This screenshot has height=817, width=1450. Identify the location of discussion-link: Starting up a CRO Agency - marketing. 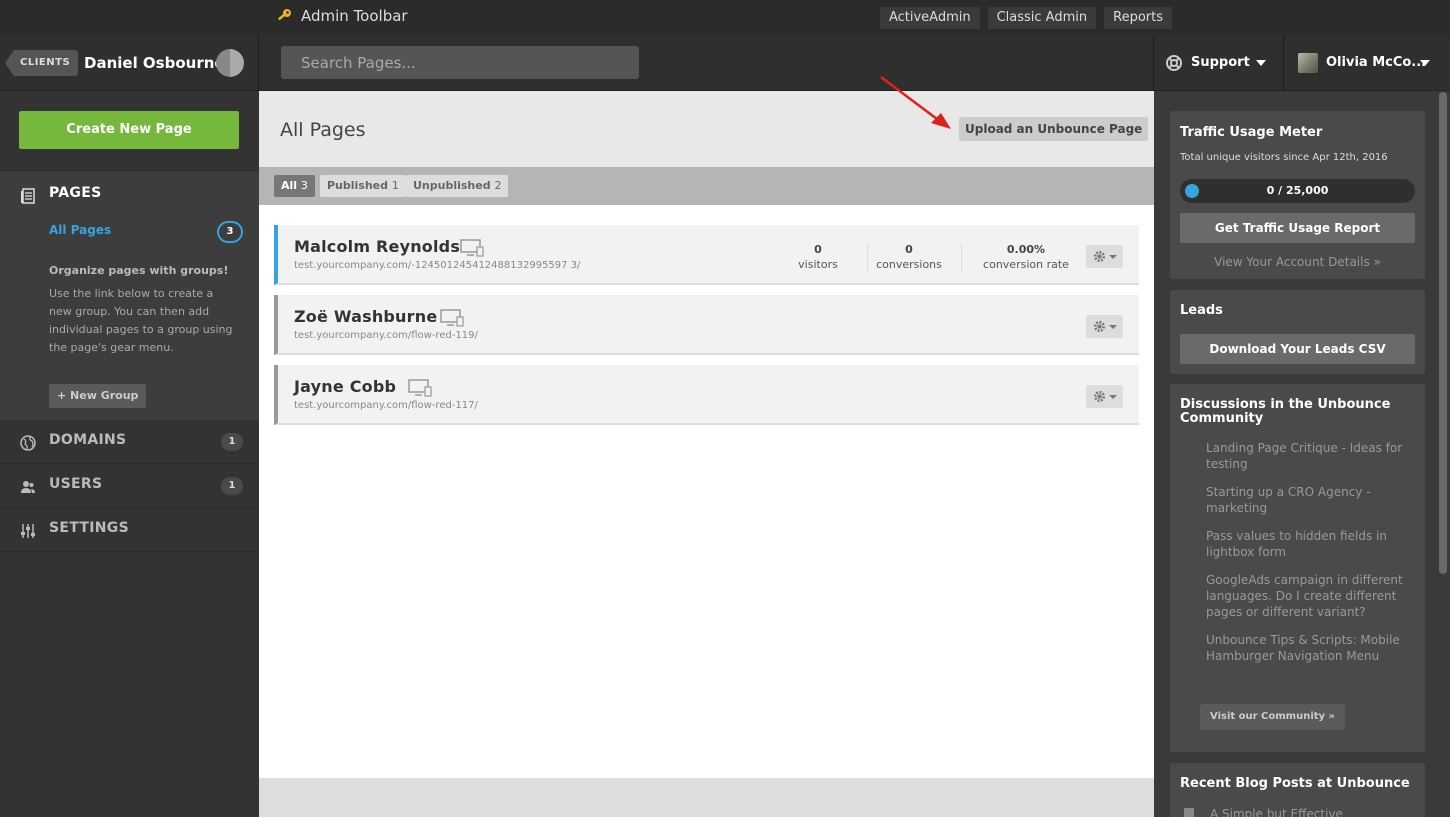
(1313, 500).